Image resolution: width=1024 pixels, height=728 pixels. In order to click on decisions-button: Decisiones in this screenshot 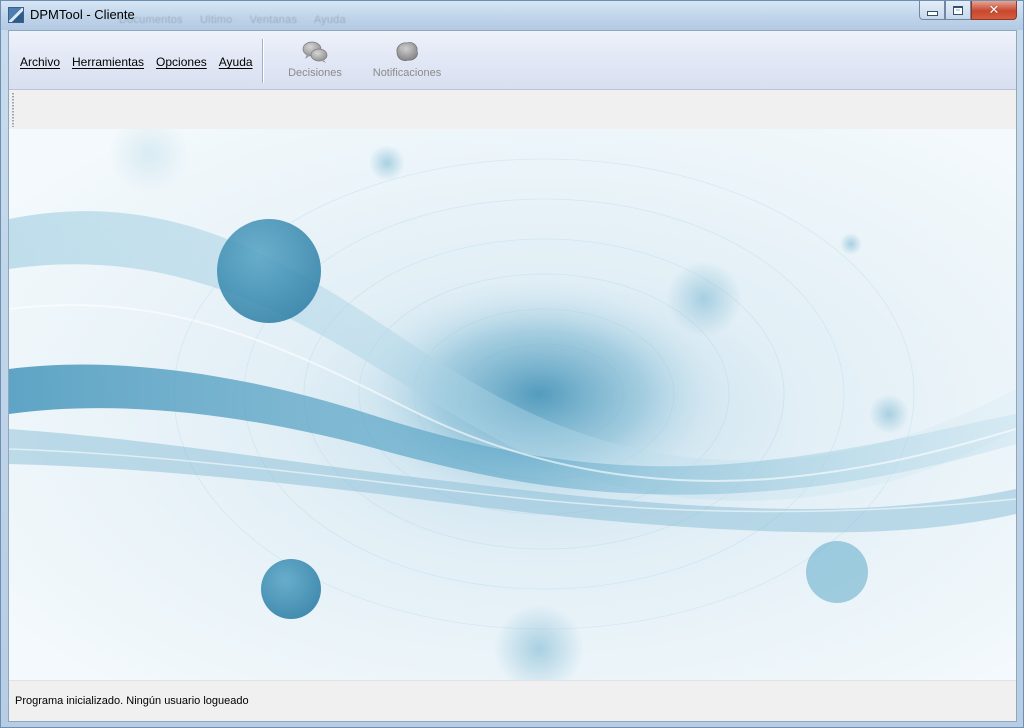, I will do `click(315, 59)`.